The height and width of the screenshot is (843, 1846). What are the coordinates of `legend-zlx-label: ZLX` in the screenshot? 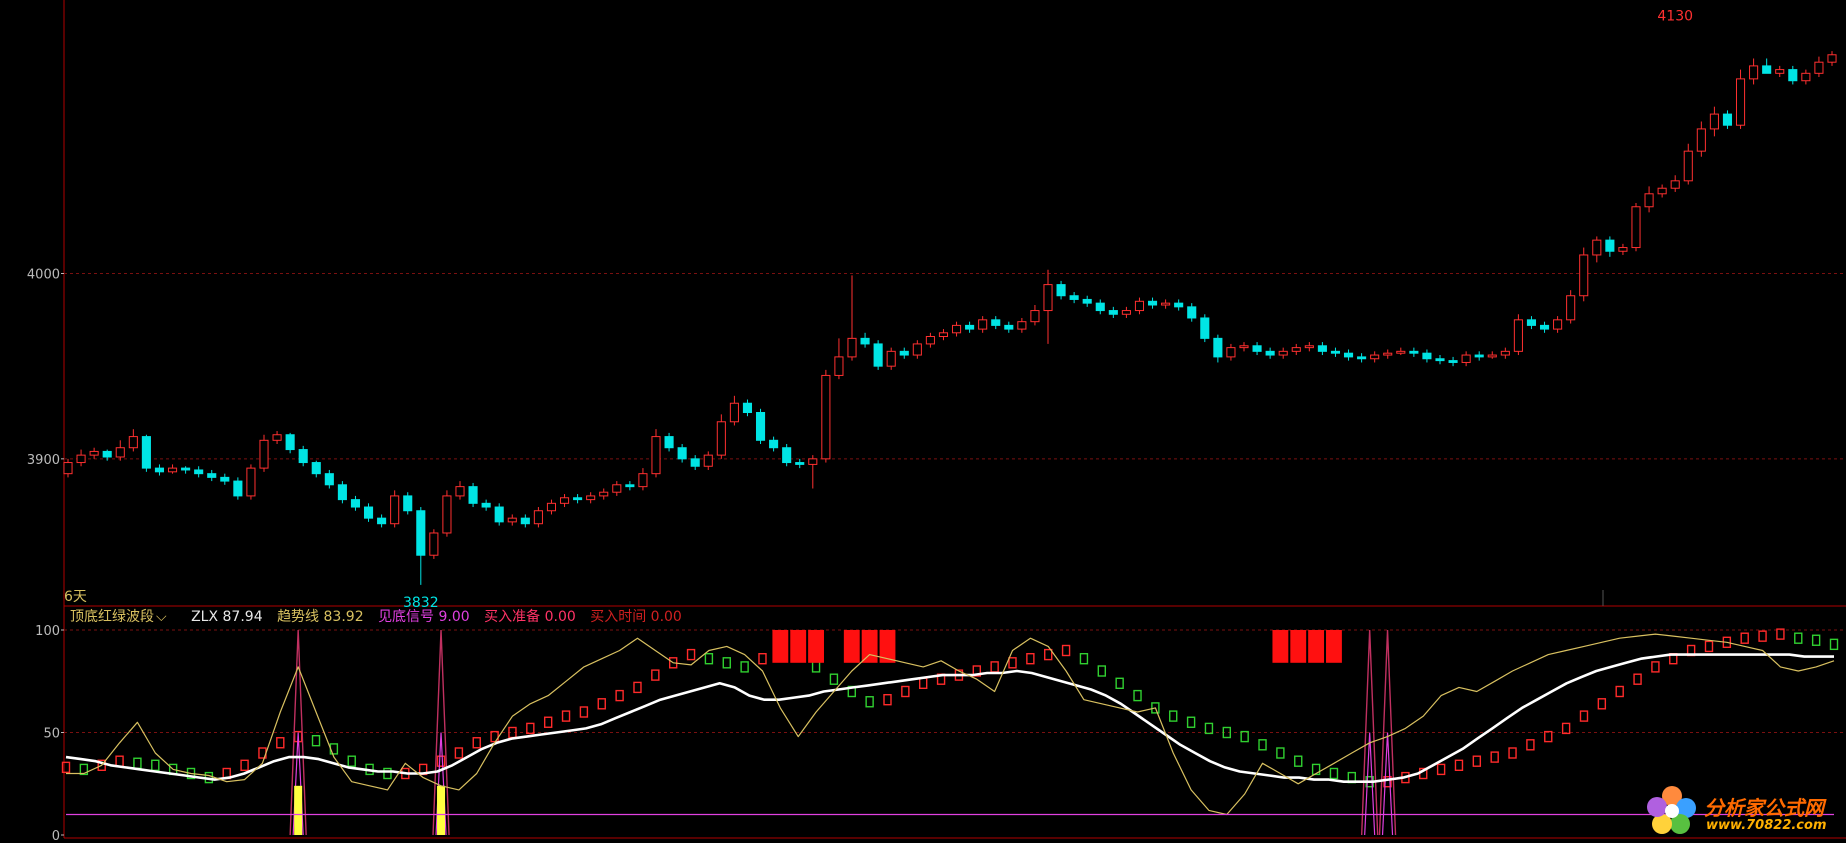 It's located at (205, 617).